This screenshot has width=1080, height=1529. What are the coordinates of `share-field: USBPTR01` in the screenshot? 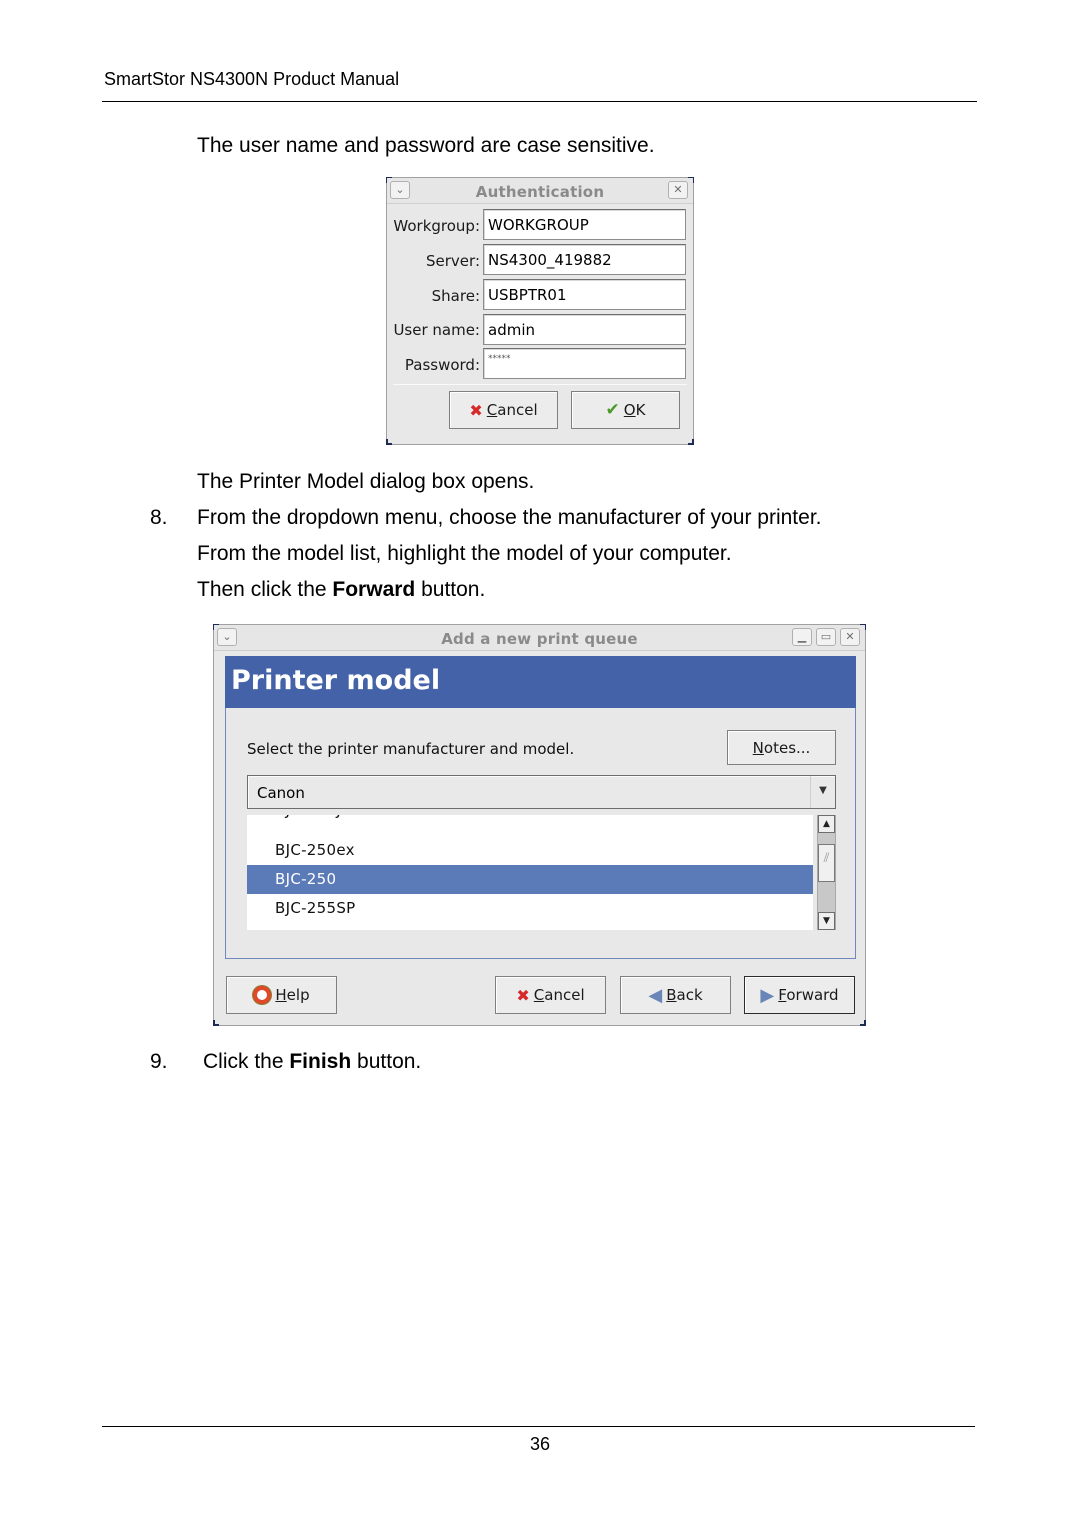 It's located at (584, 294).